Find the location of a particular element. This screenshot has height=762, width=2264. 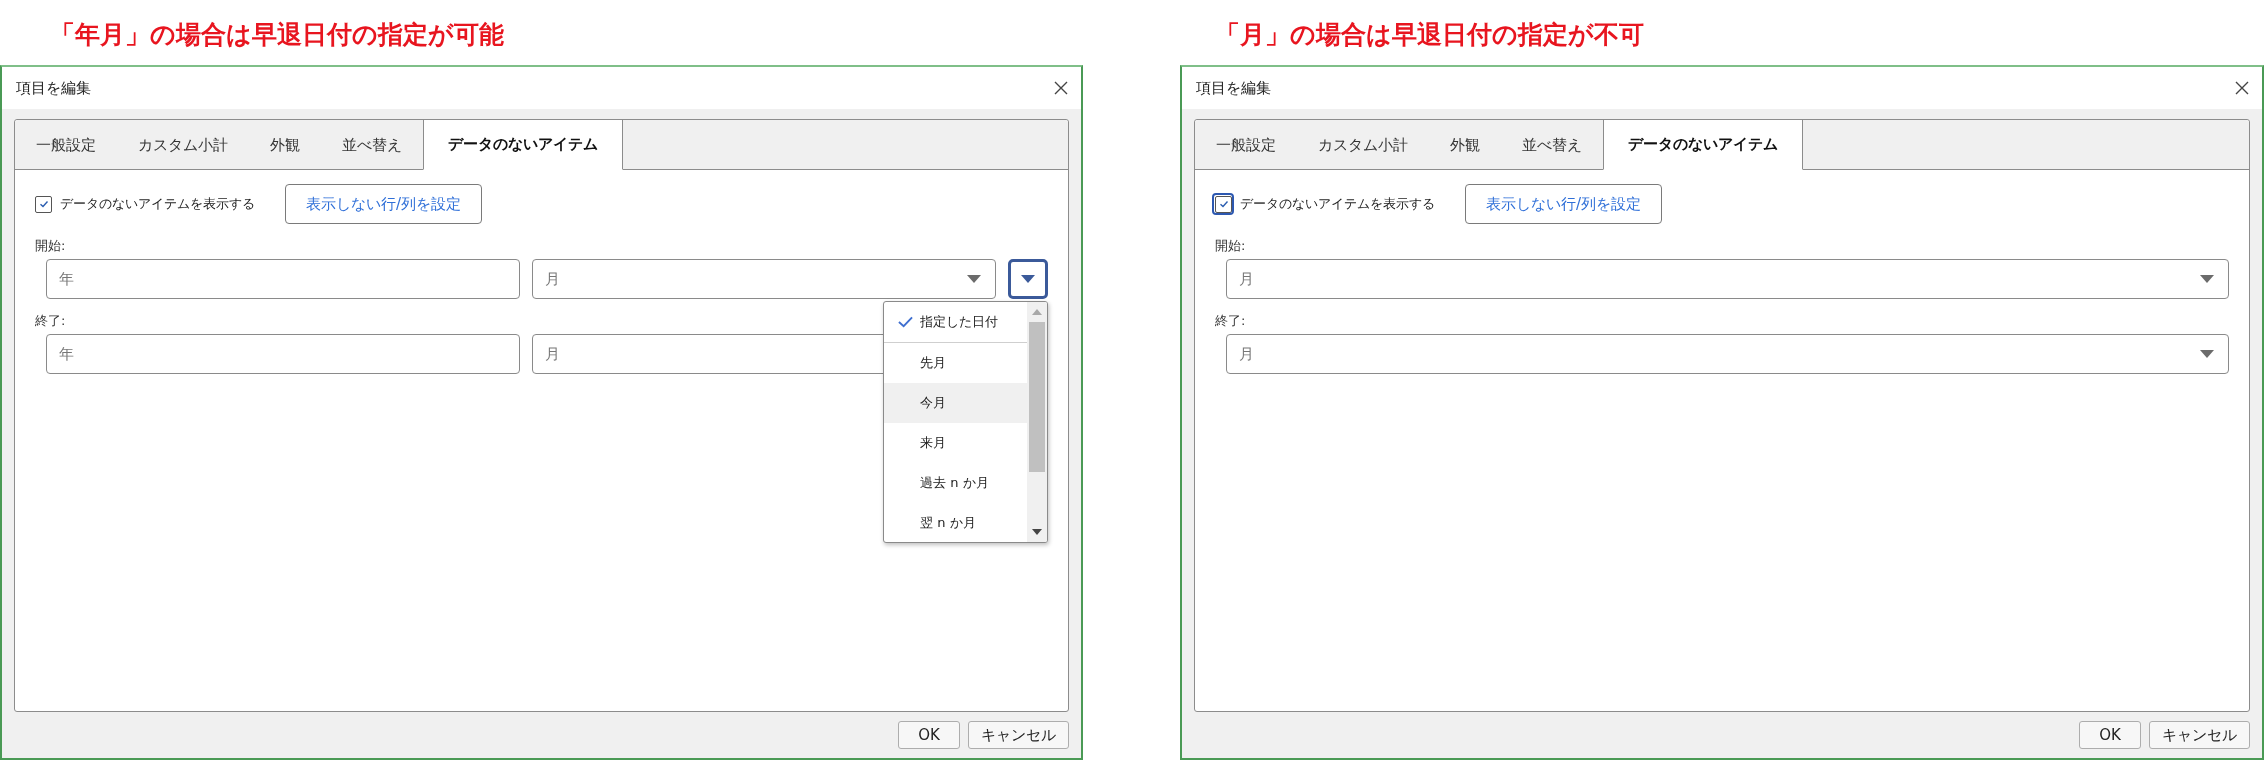

menu-item: 来月 is located at coordinates (955, 443).